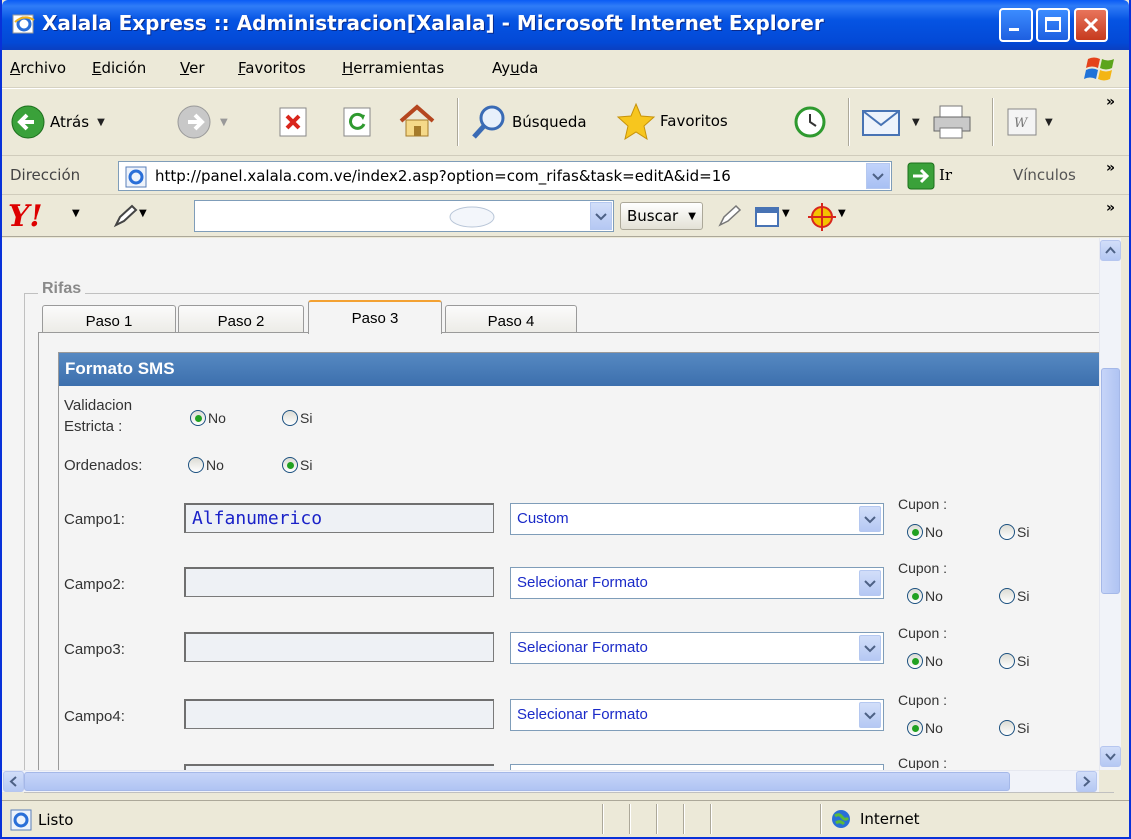 The image size is (1131, 839). I want to click on menu-herramientas: Herramientas, so click(393, 68).